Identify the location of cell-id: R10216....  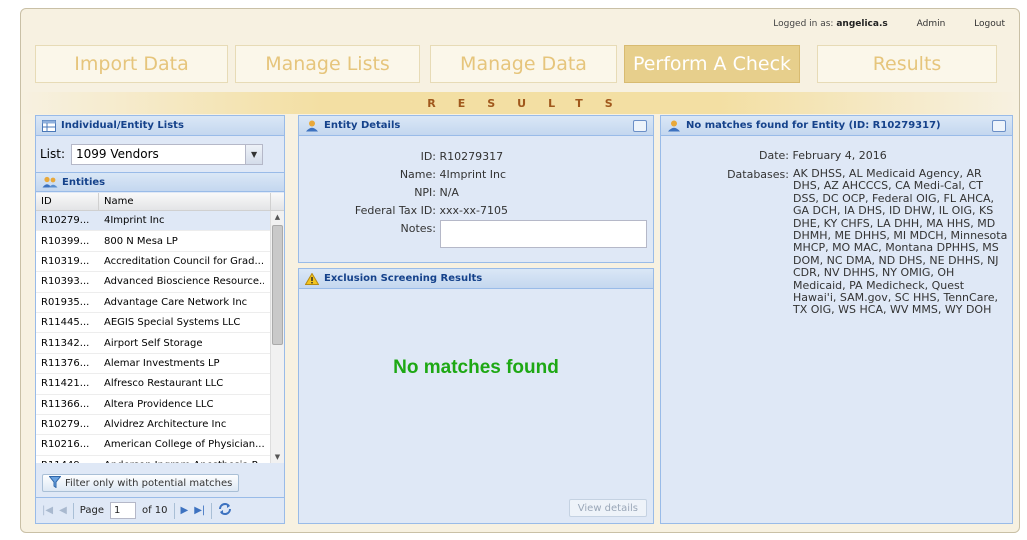
(65, 445).